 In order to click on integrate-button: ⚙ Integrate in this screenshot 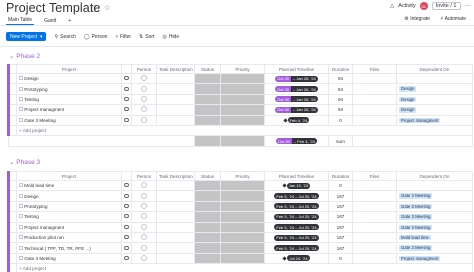, I will do `click(417, 19)`.